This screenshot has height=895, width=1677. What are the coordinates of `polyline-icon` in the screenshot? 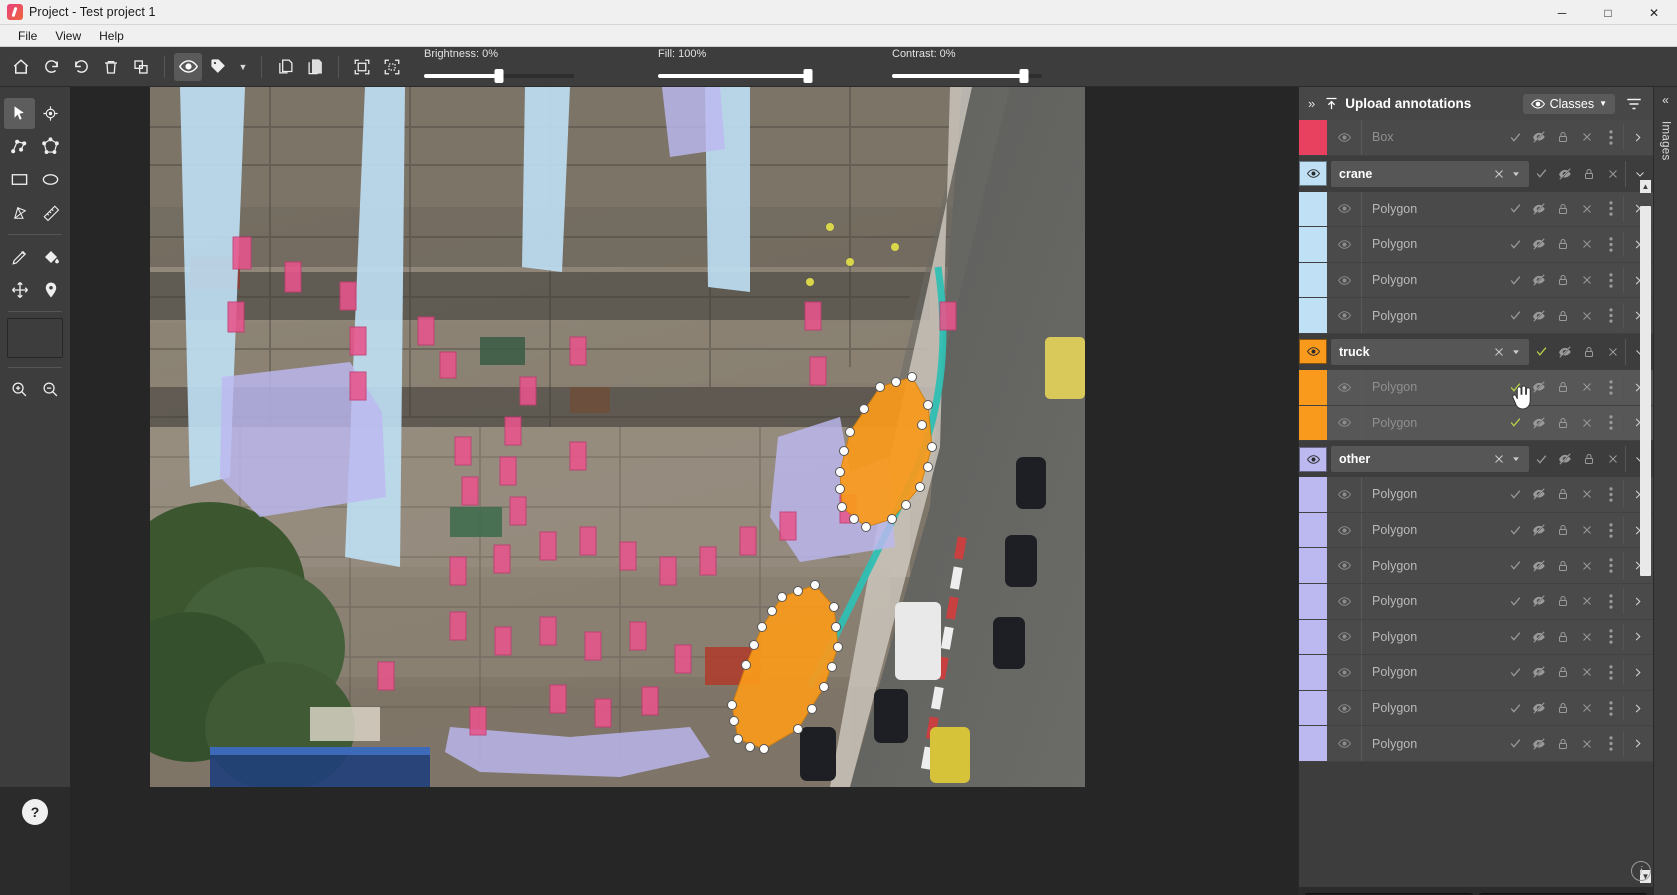 It's located at (19, 146).